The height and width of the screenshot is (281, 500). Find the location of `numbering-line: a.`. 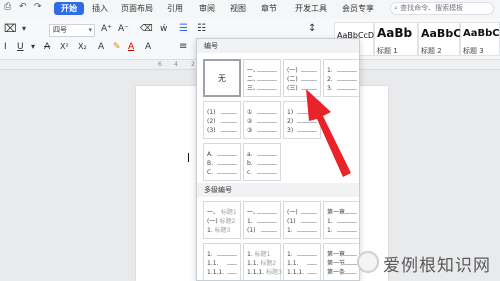

numbering-line: a. is located at coordinates (262, 154).